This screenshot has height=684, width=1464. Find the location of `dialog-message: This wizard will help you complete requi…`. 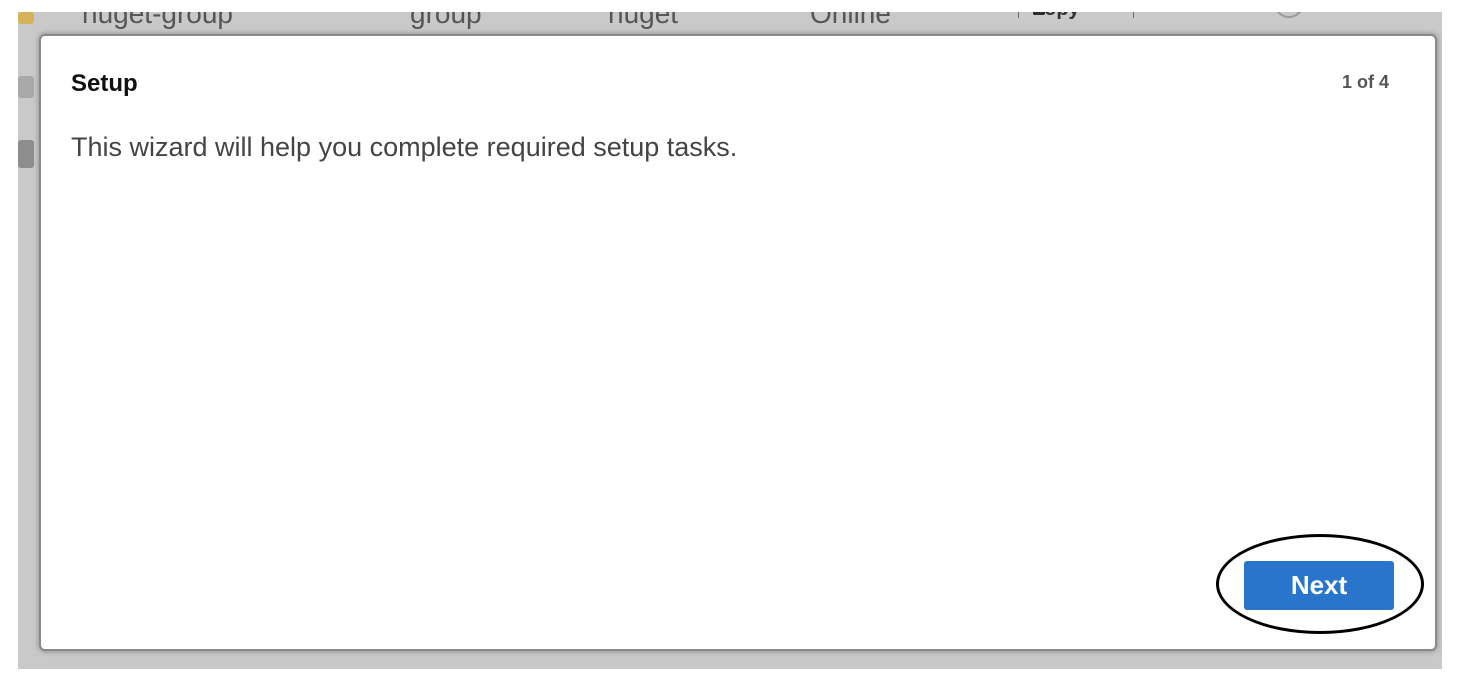

dialog-message: This wizard will help you complete requi… is located at coordinates (404, 147).